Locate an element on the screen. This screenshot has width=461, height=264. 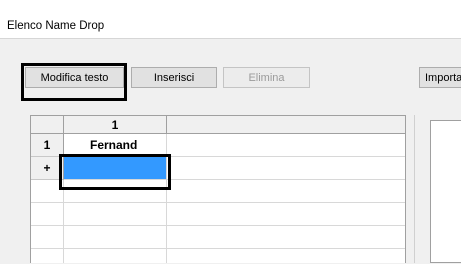
edit-text-button: Modifica testo is located at coordinates (74, 77).